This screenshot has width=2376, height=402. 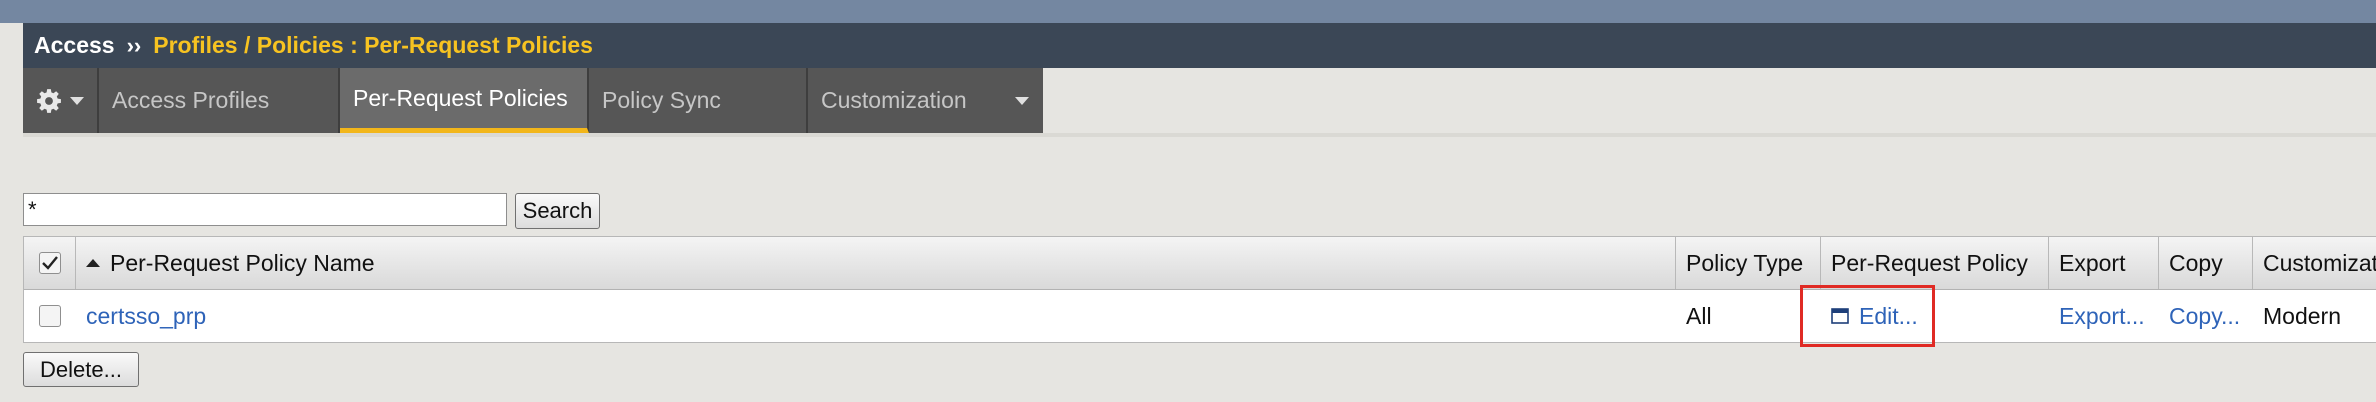 I want to click on tab-label: Per-Request Policies, so click(x=460, y=97).